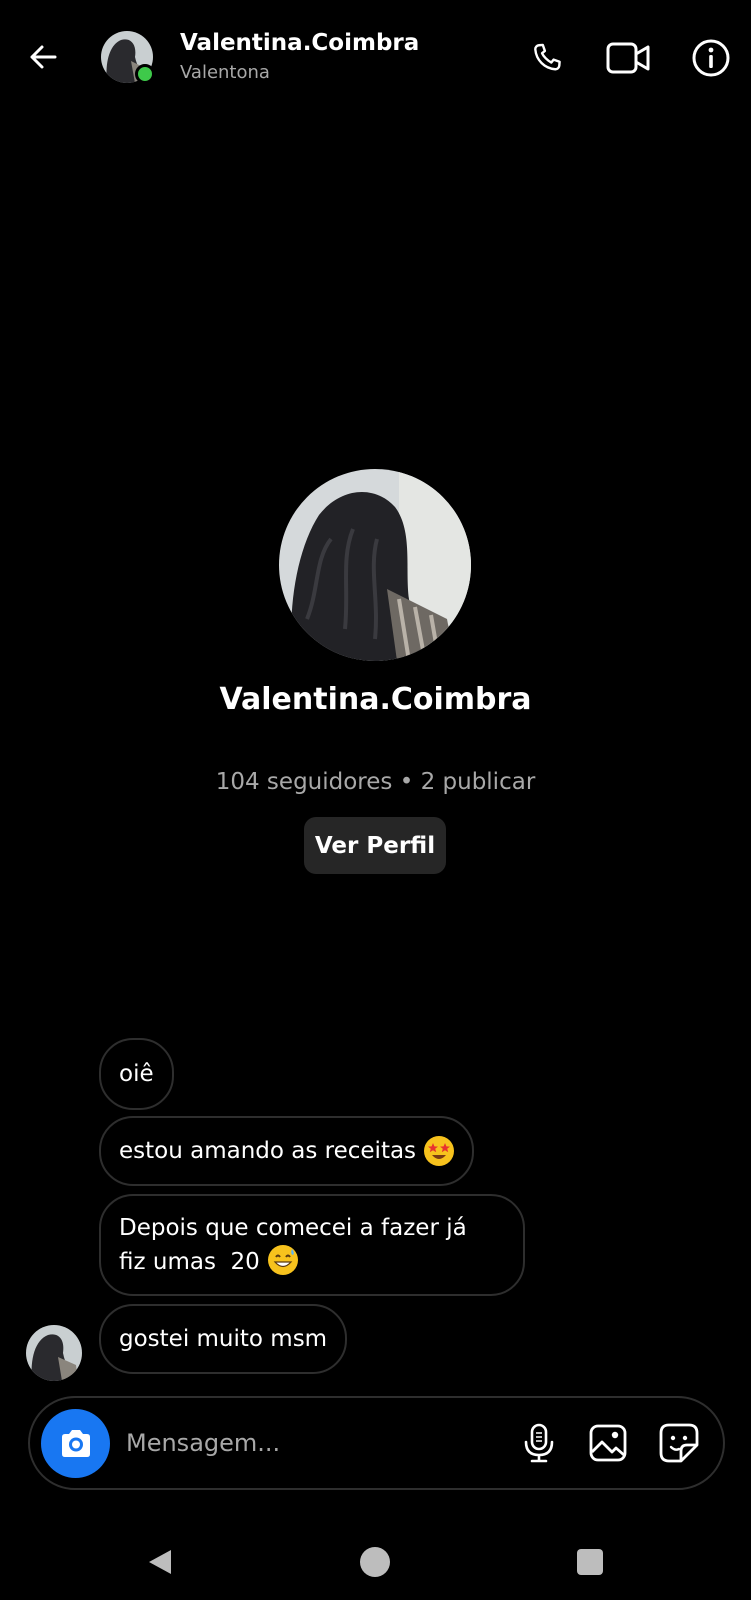  I want to click on camera-icon, so click(75, 1443).